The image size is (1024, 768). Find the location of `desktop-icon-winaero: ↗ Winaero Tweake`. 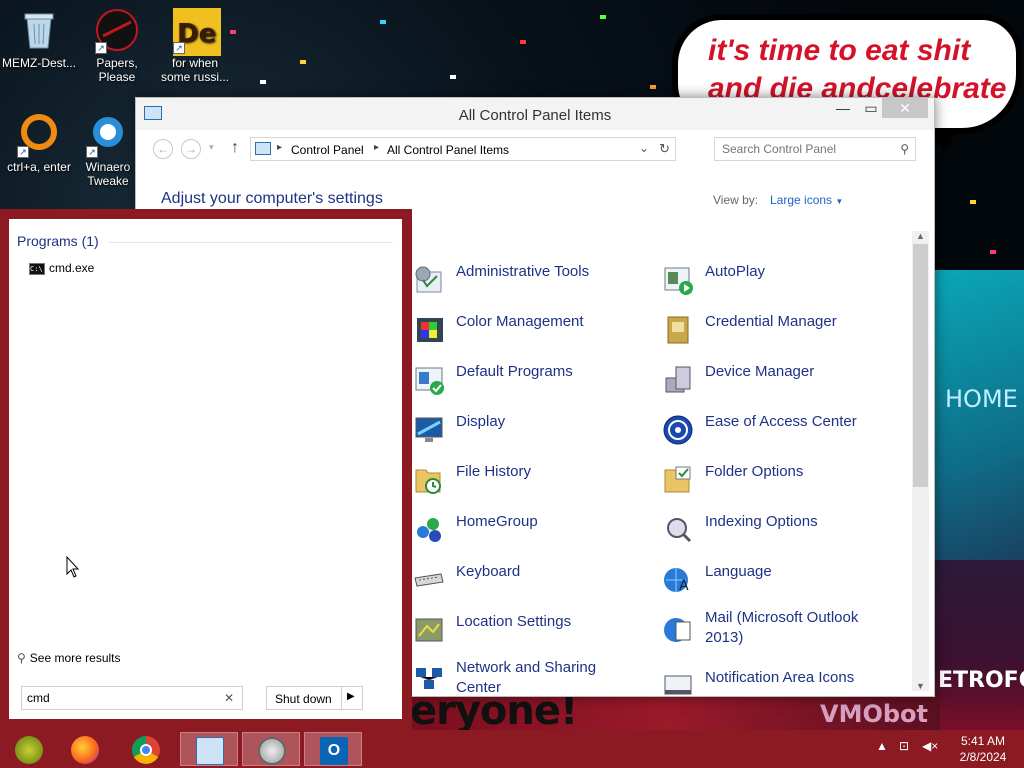

desktop-icon-winaero: ↗ Winaero Tweake is located at coordinates (108, 150).